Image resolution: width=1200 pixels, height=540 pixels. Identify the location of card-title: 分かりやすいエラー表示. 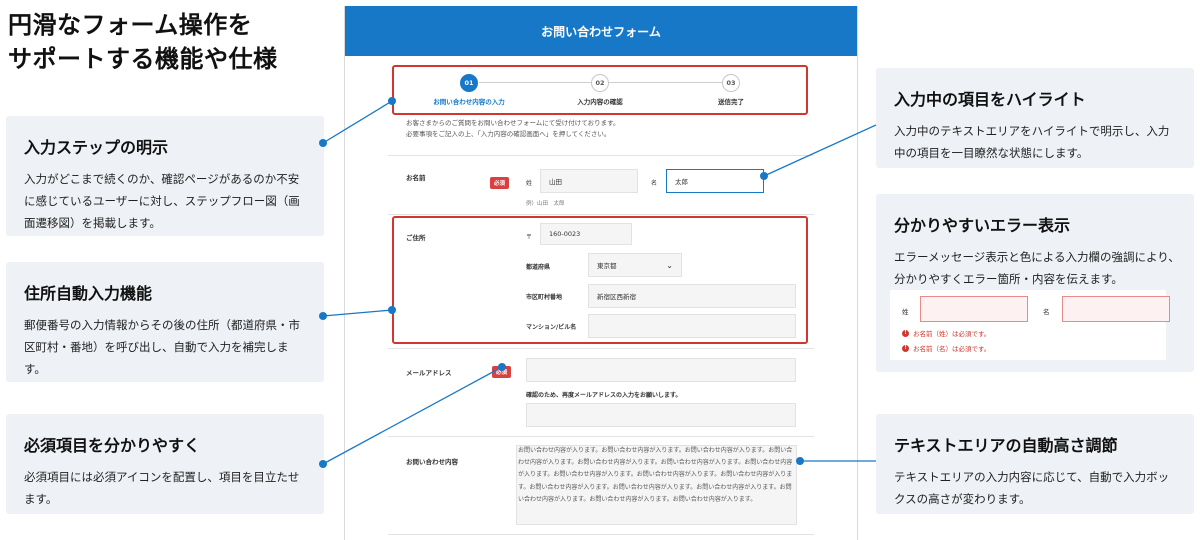
(982, 225).